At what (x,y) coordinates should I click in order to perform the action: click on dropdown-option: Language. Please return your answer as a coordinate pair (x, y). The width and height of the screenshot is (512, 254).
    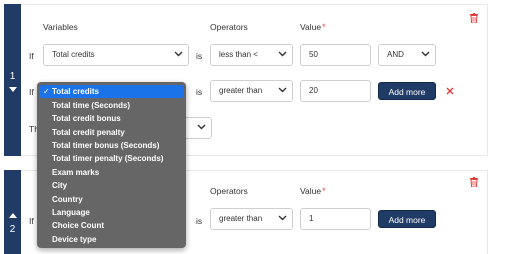
    Looking at the image, I should click on (71, 212).